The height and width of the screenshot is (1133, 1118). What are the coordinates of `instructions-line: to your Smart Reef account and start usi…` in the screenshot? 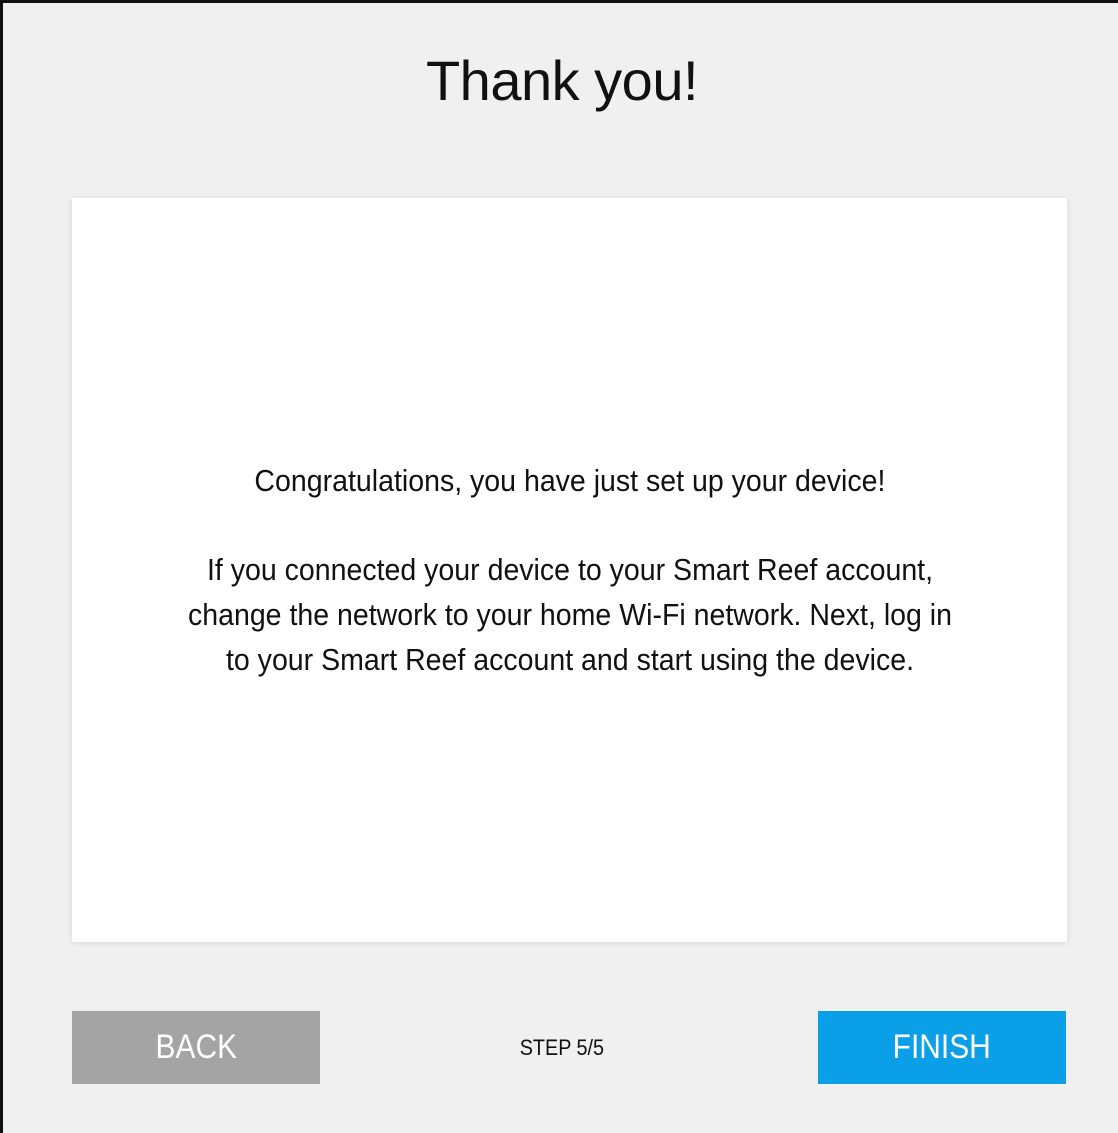 It's located at (569, 659).